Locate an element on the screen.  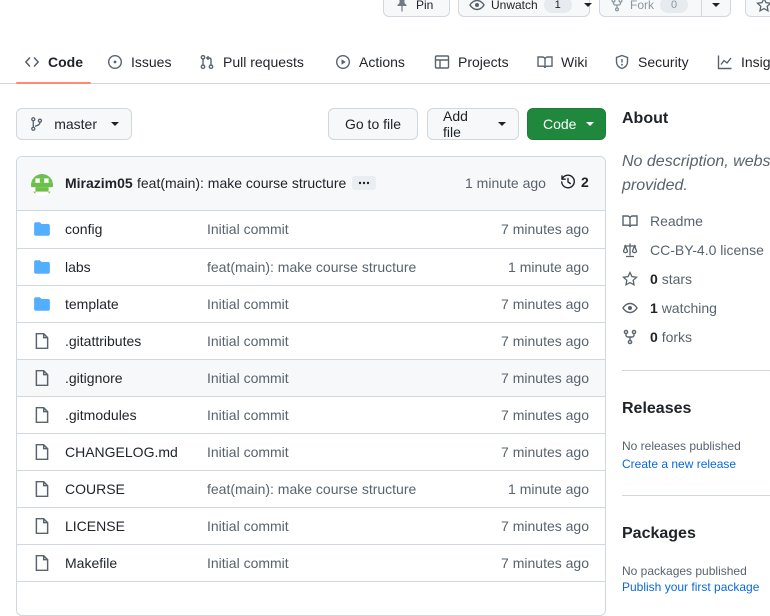
tab-pull-requests: Pull requests is located at coordinates (251, 61).